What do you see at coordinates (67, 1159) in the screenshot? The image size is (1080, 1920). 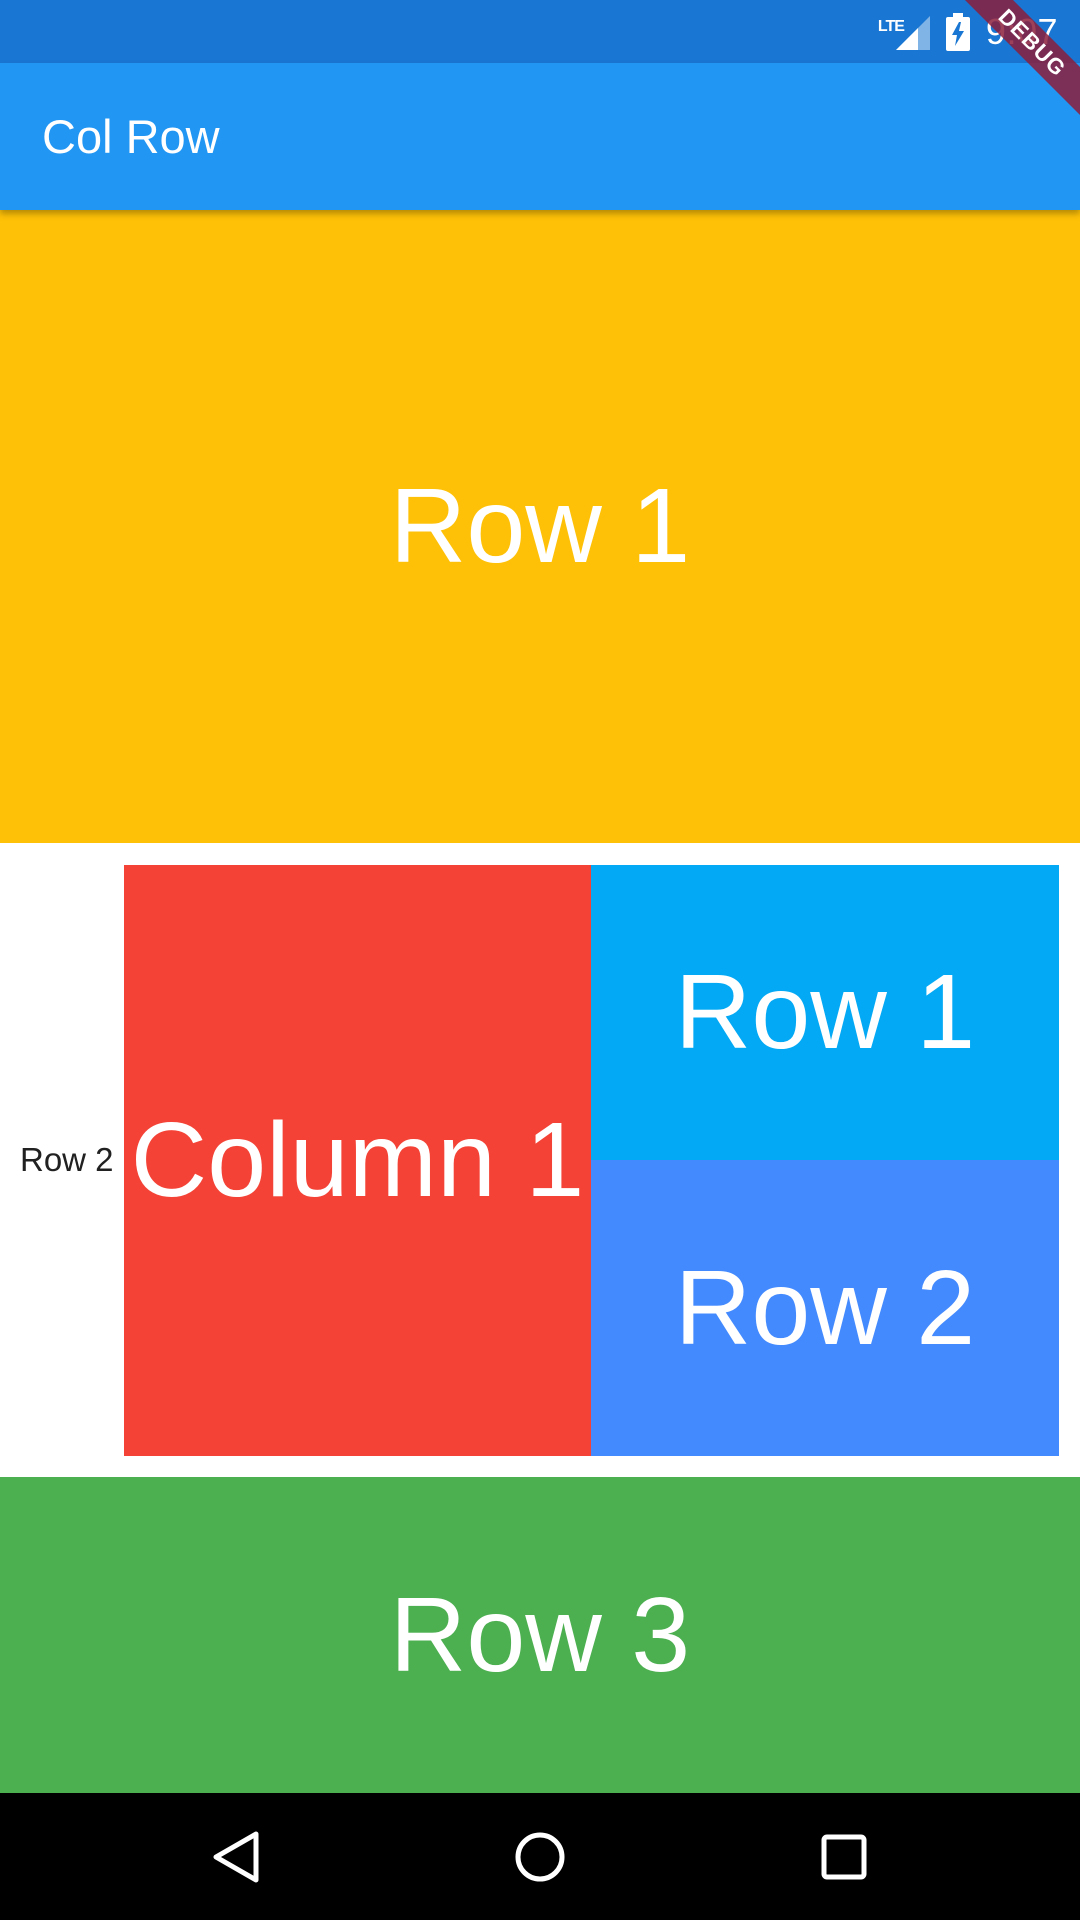 I see `row-2-label: Row 2` at bounding box center [67, 1159].